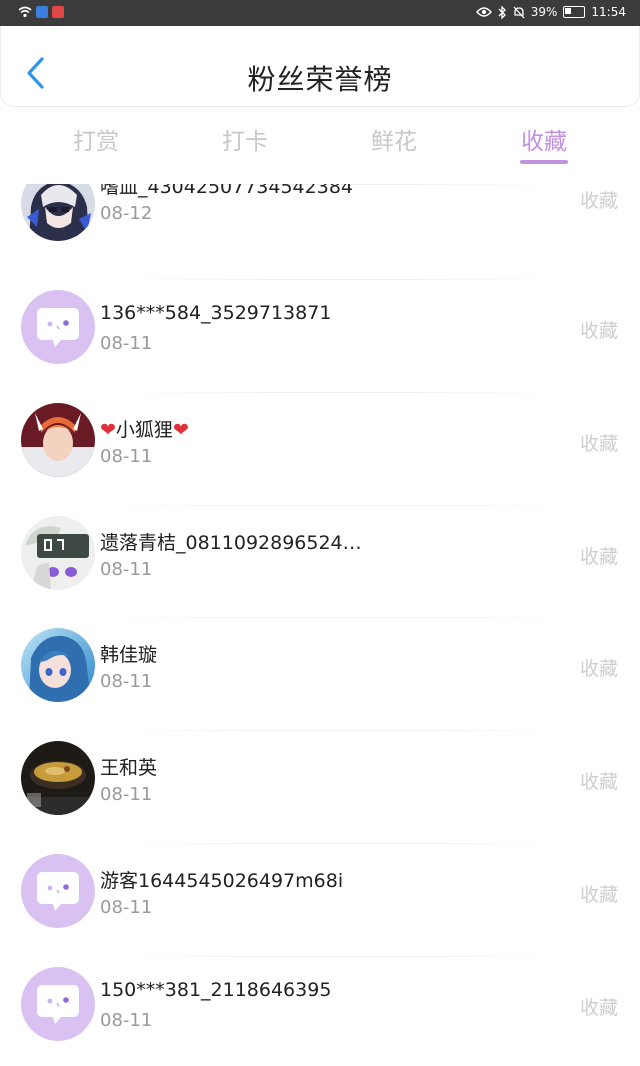  What do you see at coordinates (574, 12) in the screenshot?
I see `battery-icon` at bounding box center [574, 12].